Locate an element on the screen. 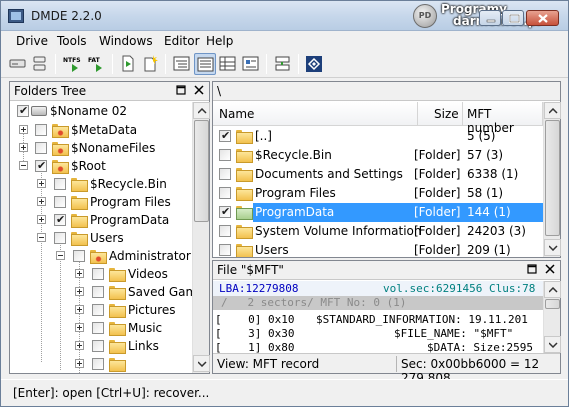 The width and height of the screenshot is (569, 407). folders-tree-scrollbar is located at coordinates (201, 237).